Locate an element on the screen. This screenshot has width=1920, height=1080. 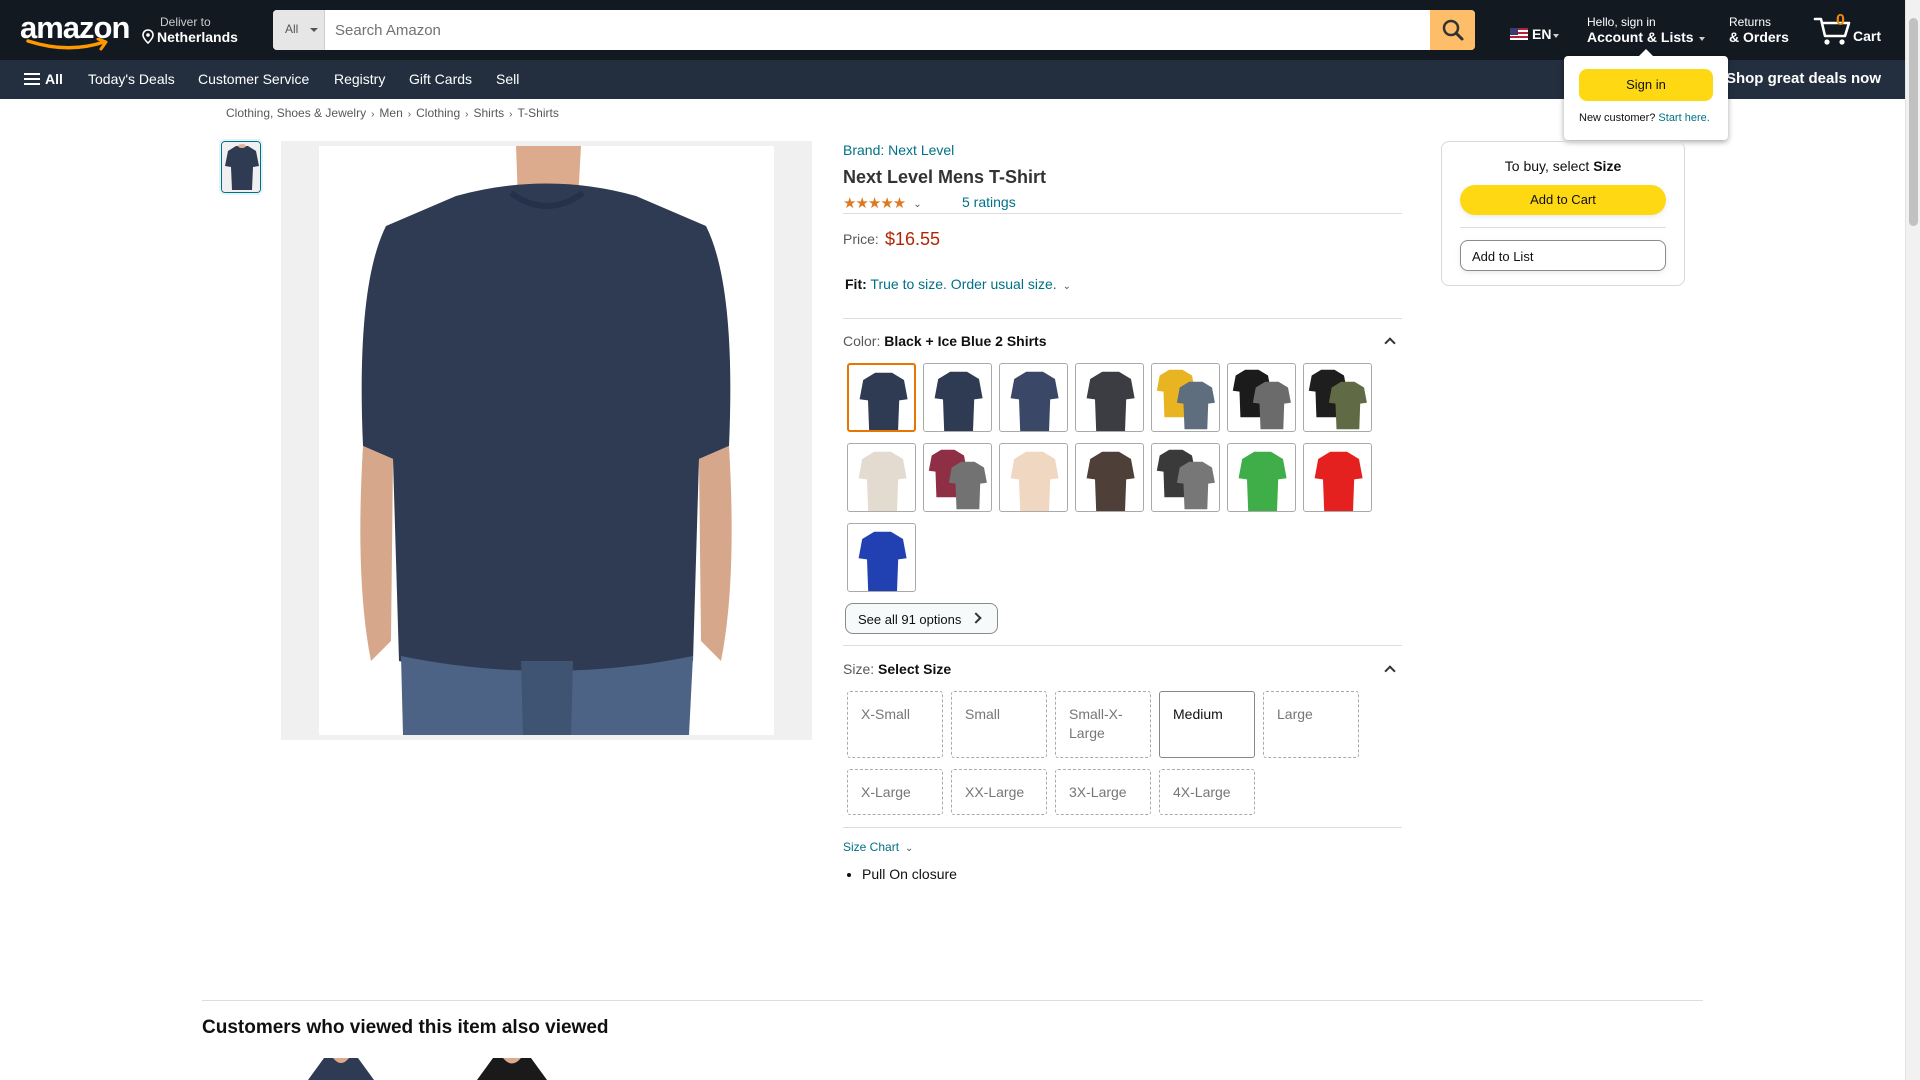
search-category-dropdown: All is located at coordinates (299, 30).